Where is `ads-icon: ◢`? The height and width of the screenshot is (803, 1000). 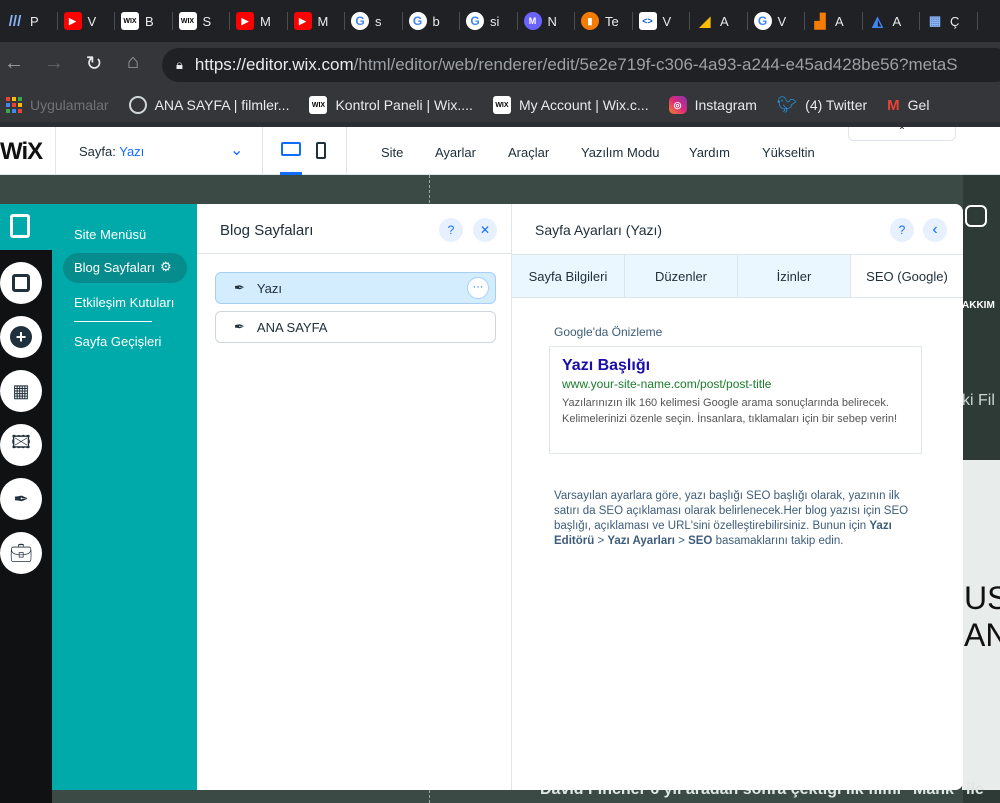
ads-icon: ◢ is located at coordinates (705, 20).